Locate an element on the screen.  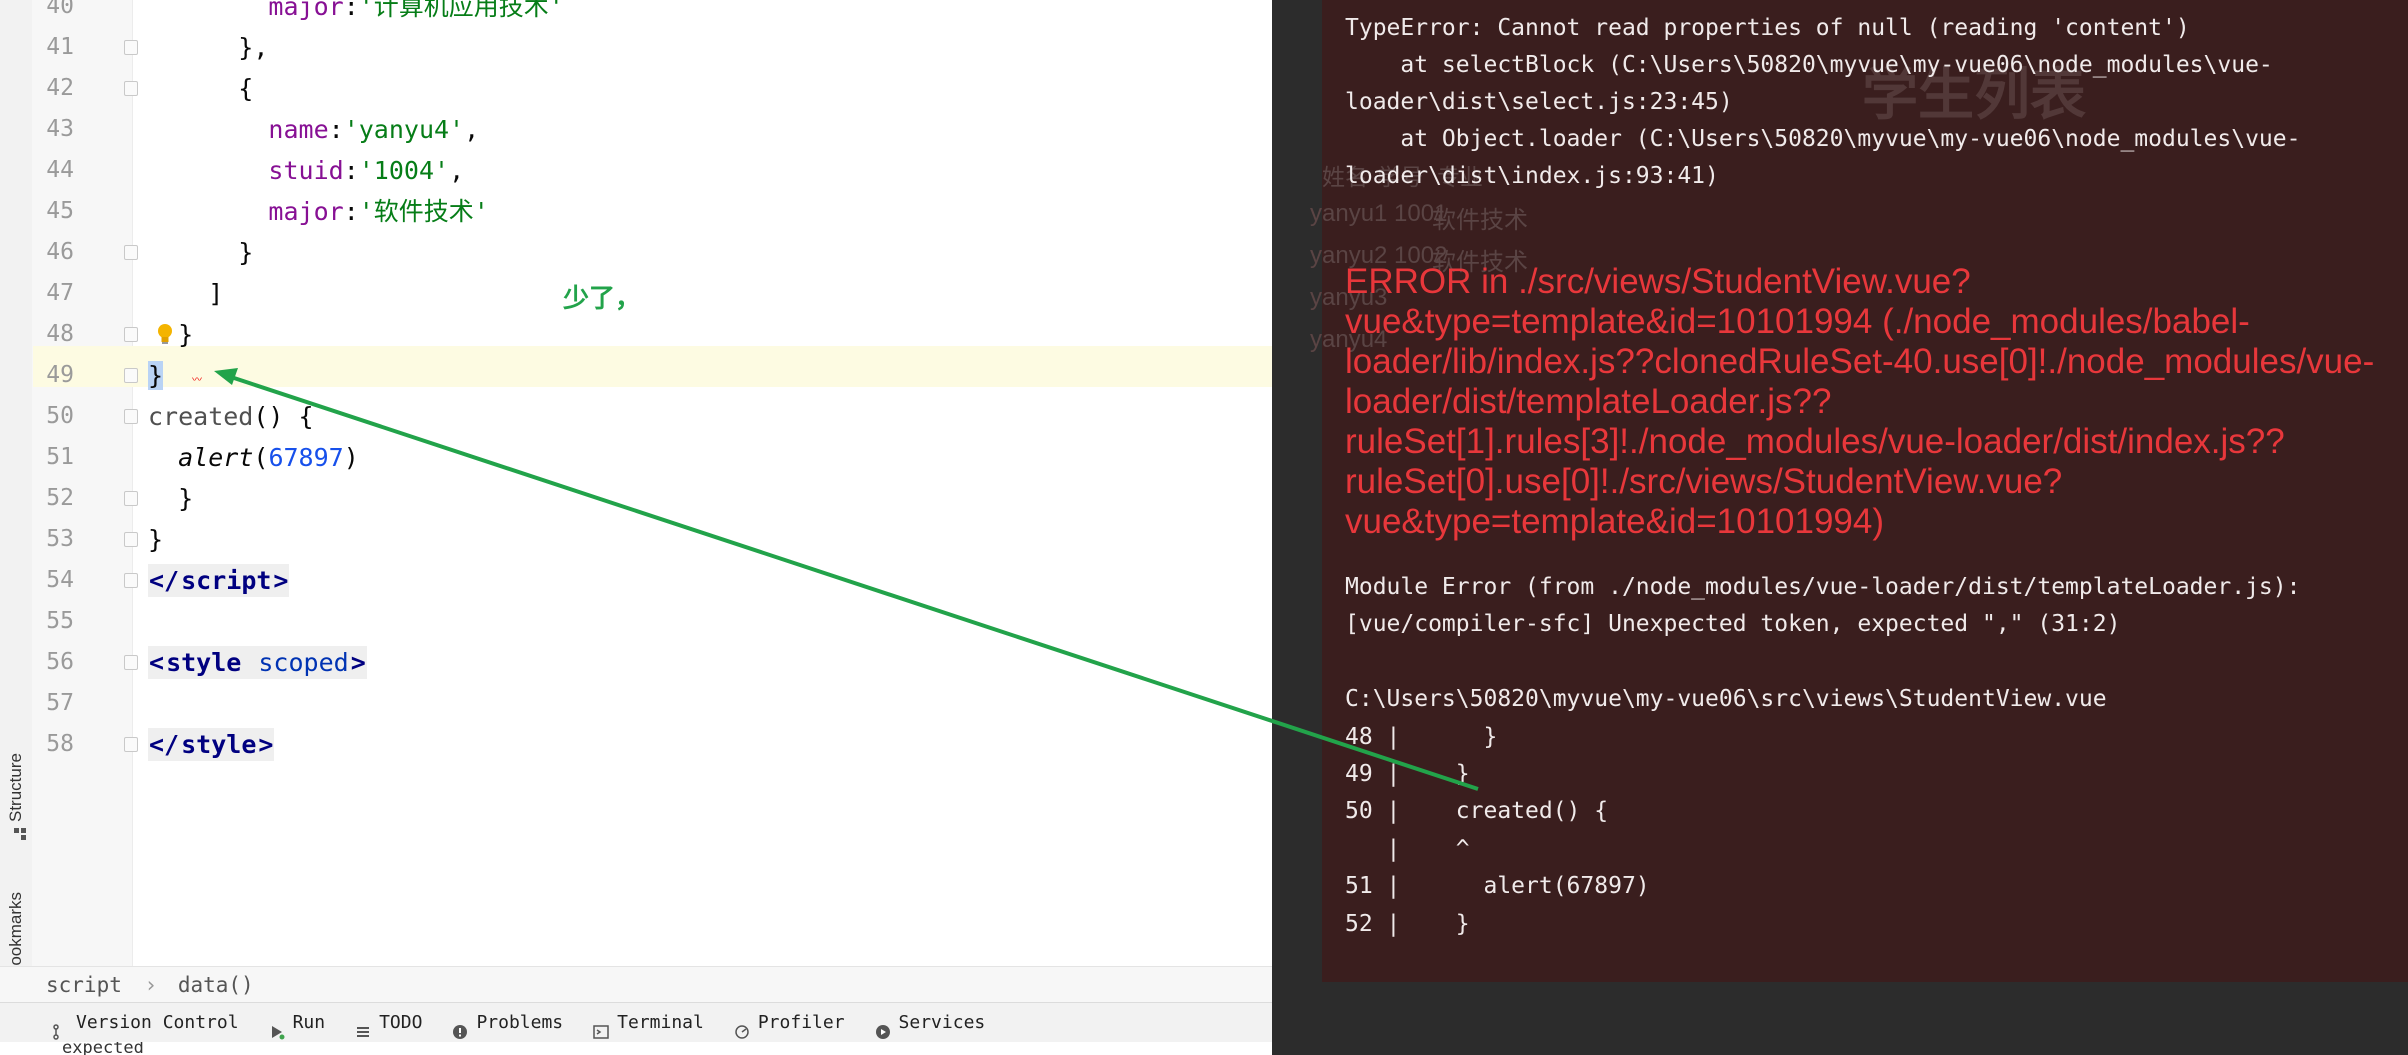
line-number: 58 is located at coordinates (60, 744).